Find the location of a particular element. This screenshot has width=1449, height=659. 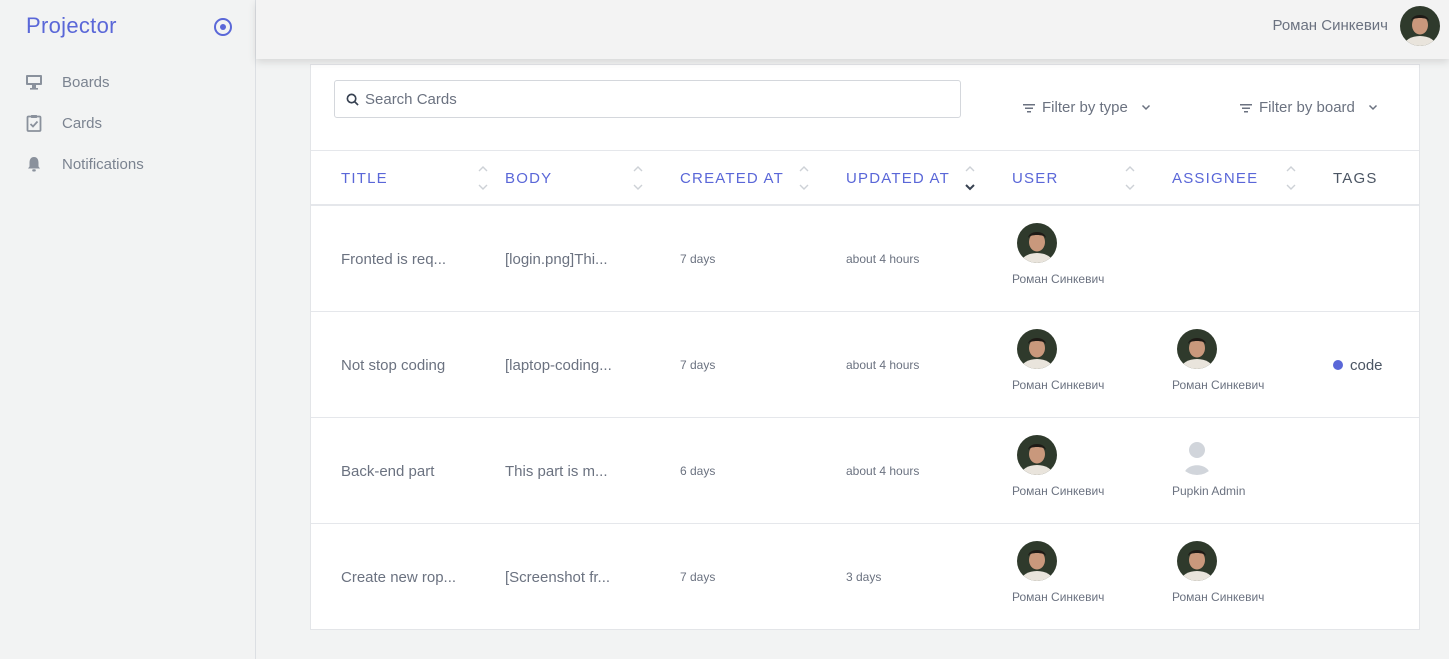

card-created-at: 6 days is located at coordinates (698, 471).